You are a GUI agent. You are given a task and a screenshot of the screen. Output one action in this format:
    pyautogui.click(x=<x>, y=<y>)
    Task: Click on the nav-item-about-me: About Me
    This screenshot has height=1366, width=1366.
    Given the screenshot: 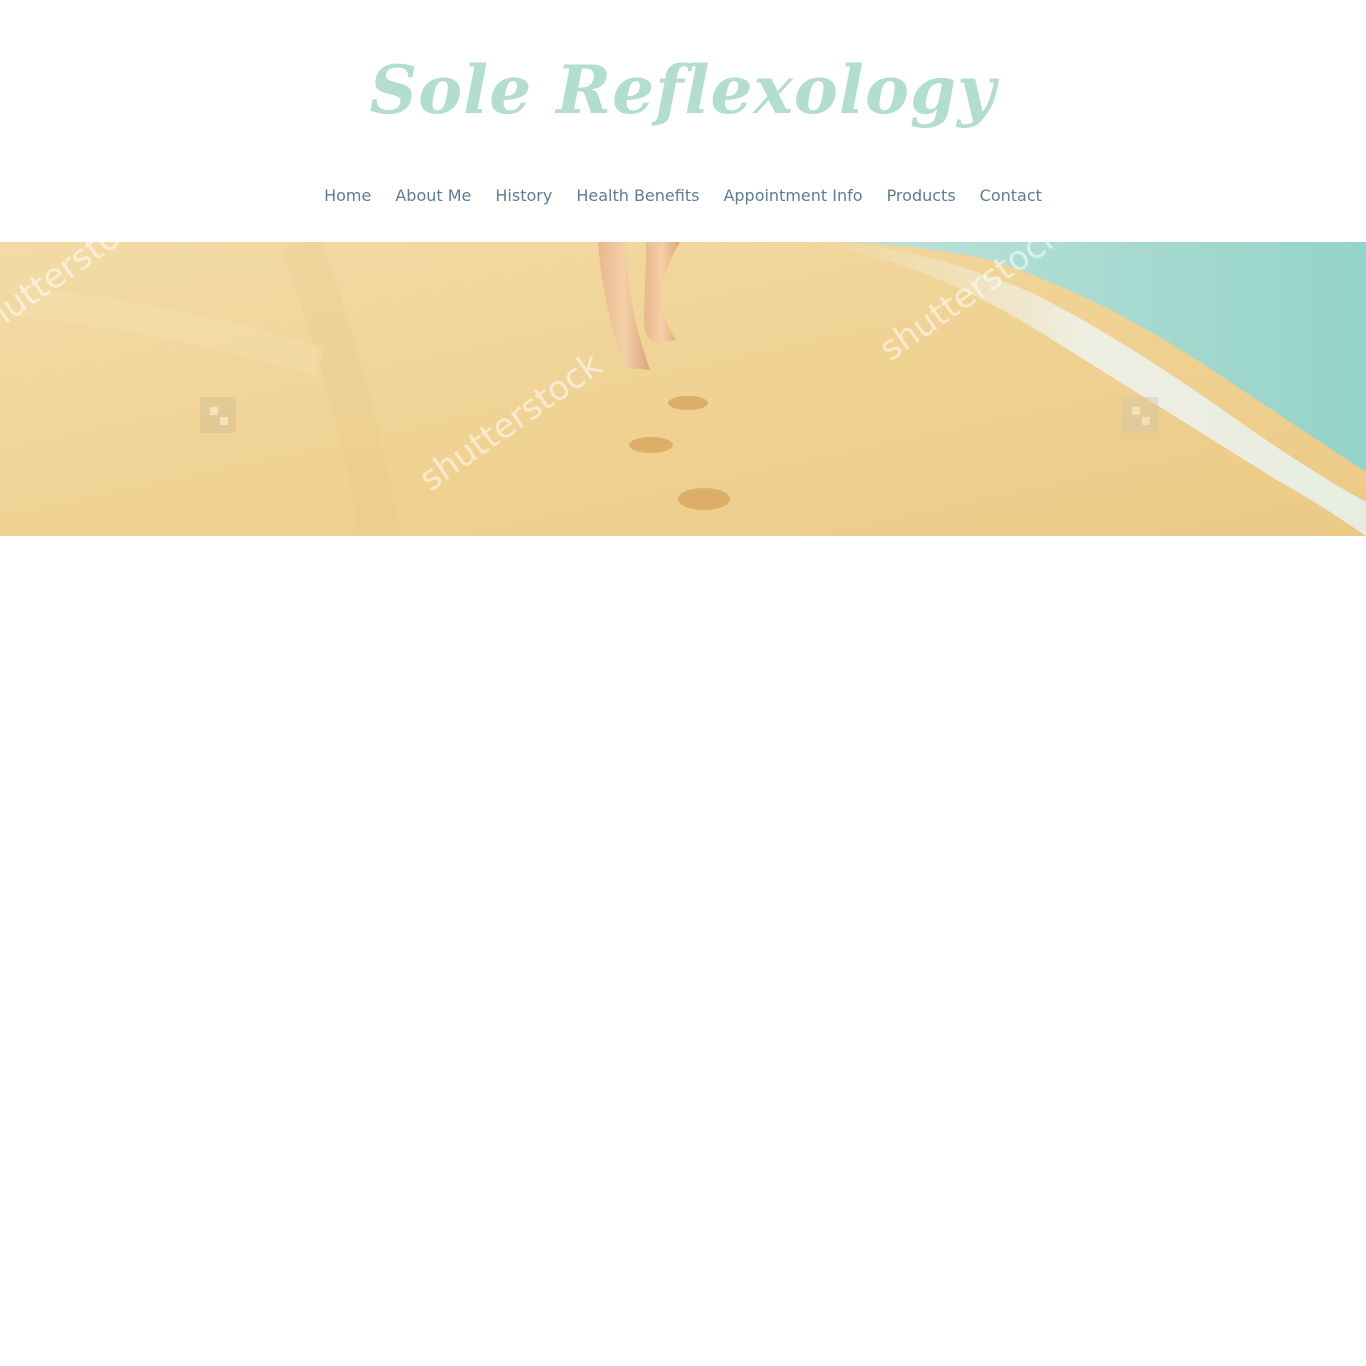 What is the action you would take?
    pyautogui.click(x=433, y=196)
    